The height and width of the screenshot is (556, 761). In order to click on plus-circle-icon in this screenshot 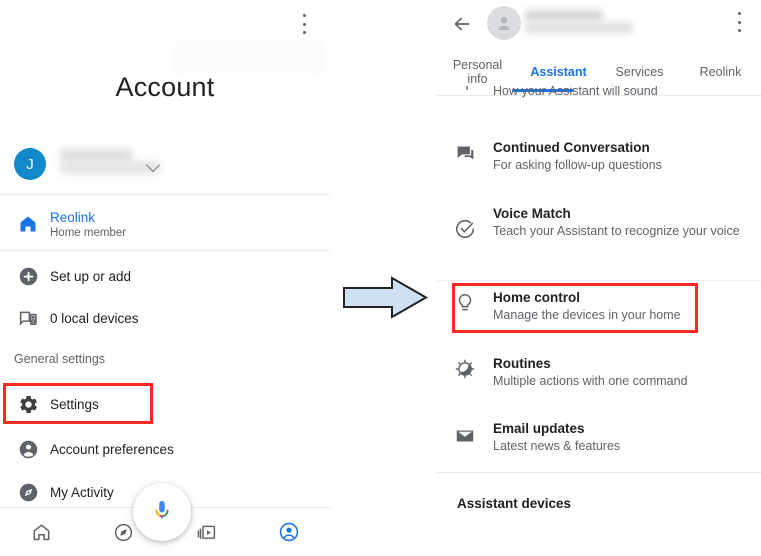, I will do `click(28, 276)`.